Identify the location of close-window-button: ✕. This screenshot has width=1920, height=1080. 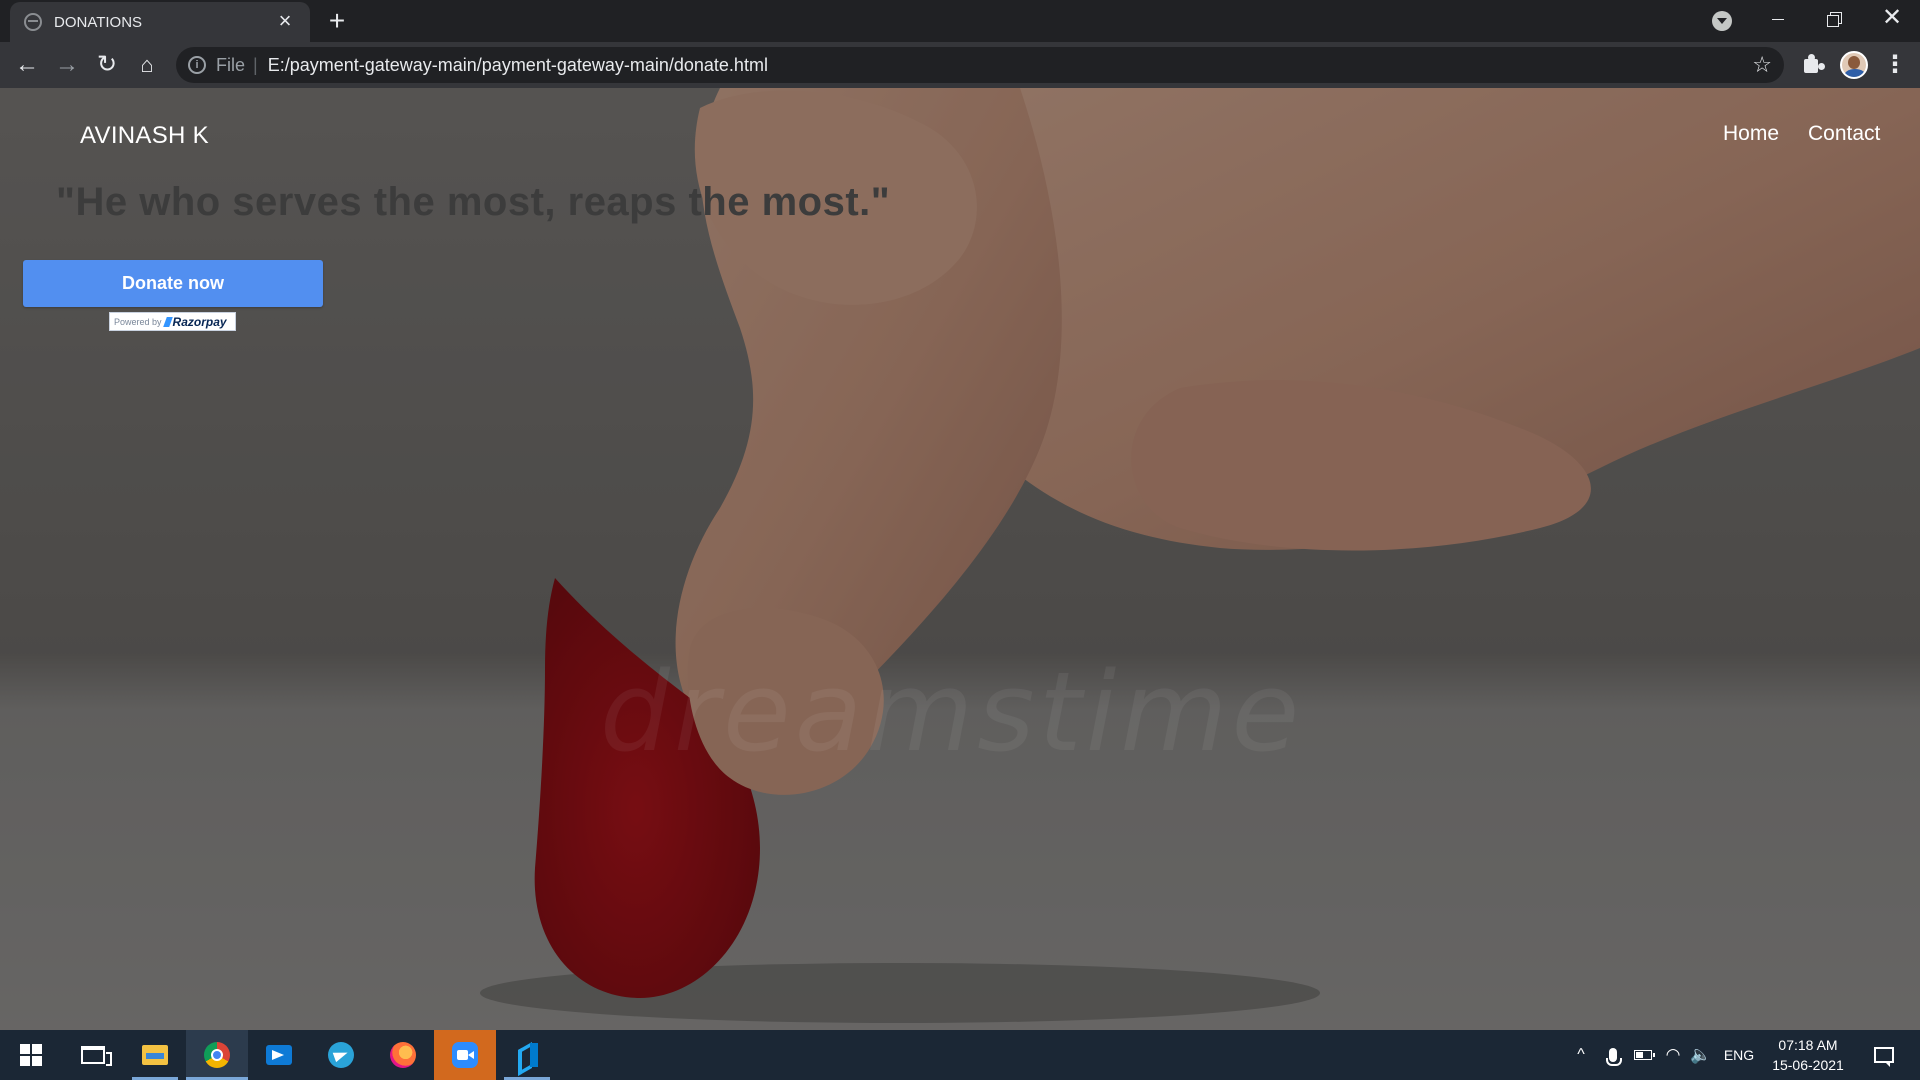
(1892, 19).